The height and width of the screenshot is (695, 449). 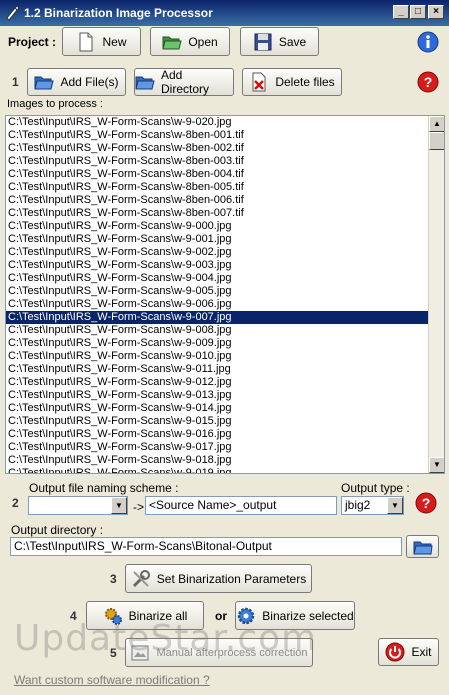 What do you see at coordinates (44, 83) in the screenshot?
I see `folder-add-icon` at bounding box center [44, 83].